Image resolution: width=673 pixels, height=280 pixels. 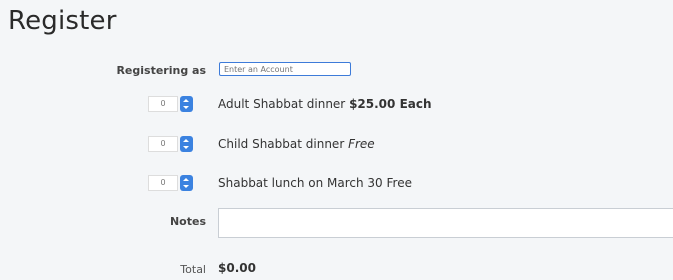 I want to click on item-label-child-dinner: Child Shabbat dinner Free, so click(x=296, y=144).